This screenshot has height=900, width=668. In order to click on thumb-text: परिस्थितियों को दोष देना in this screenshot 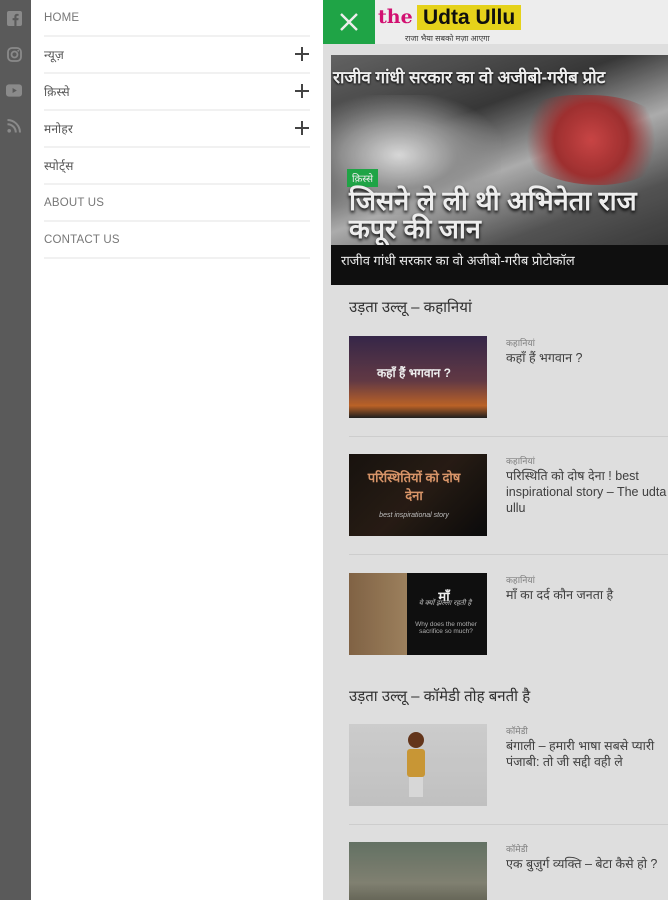, I will do `click(414, 486)`.